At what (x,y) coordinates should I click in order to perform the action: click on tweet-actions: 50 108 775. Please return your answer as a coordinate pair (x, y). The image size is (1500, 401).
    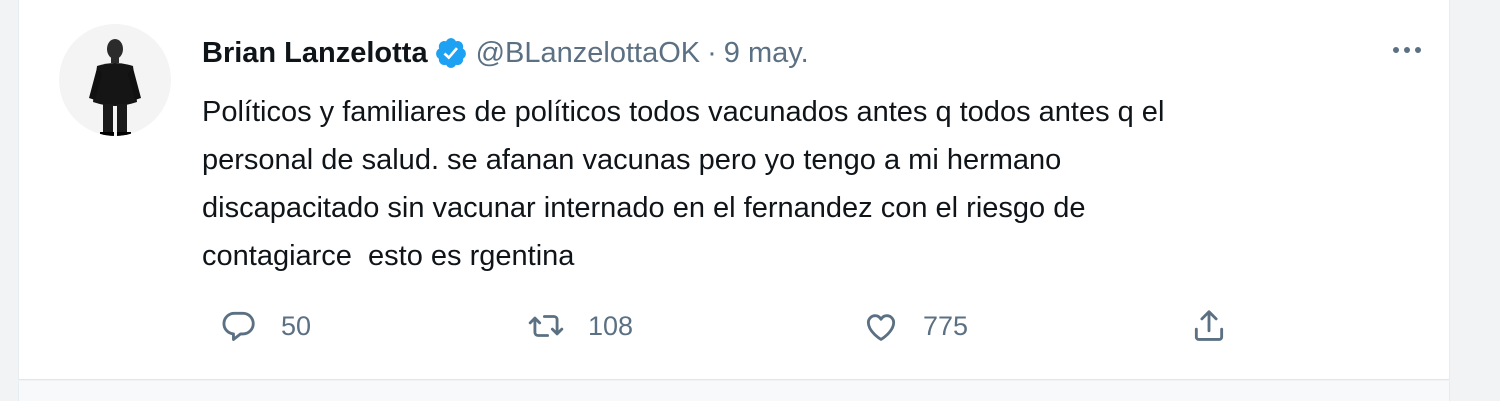
    Looking at the image, I should click on (732, 326).